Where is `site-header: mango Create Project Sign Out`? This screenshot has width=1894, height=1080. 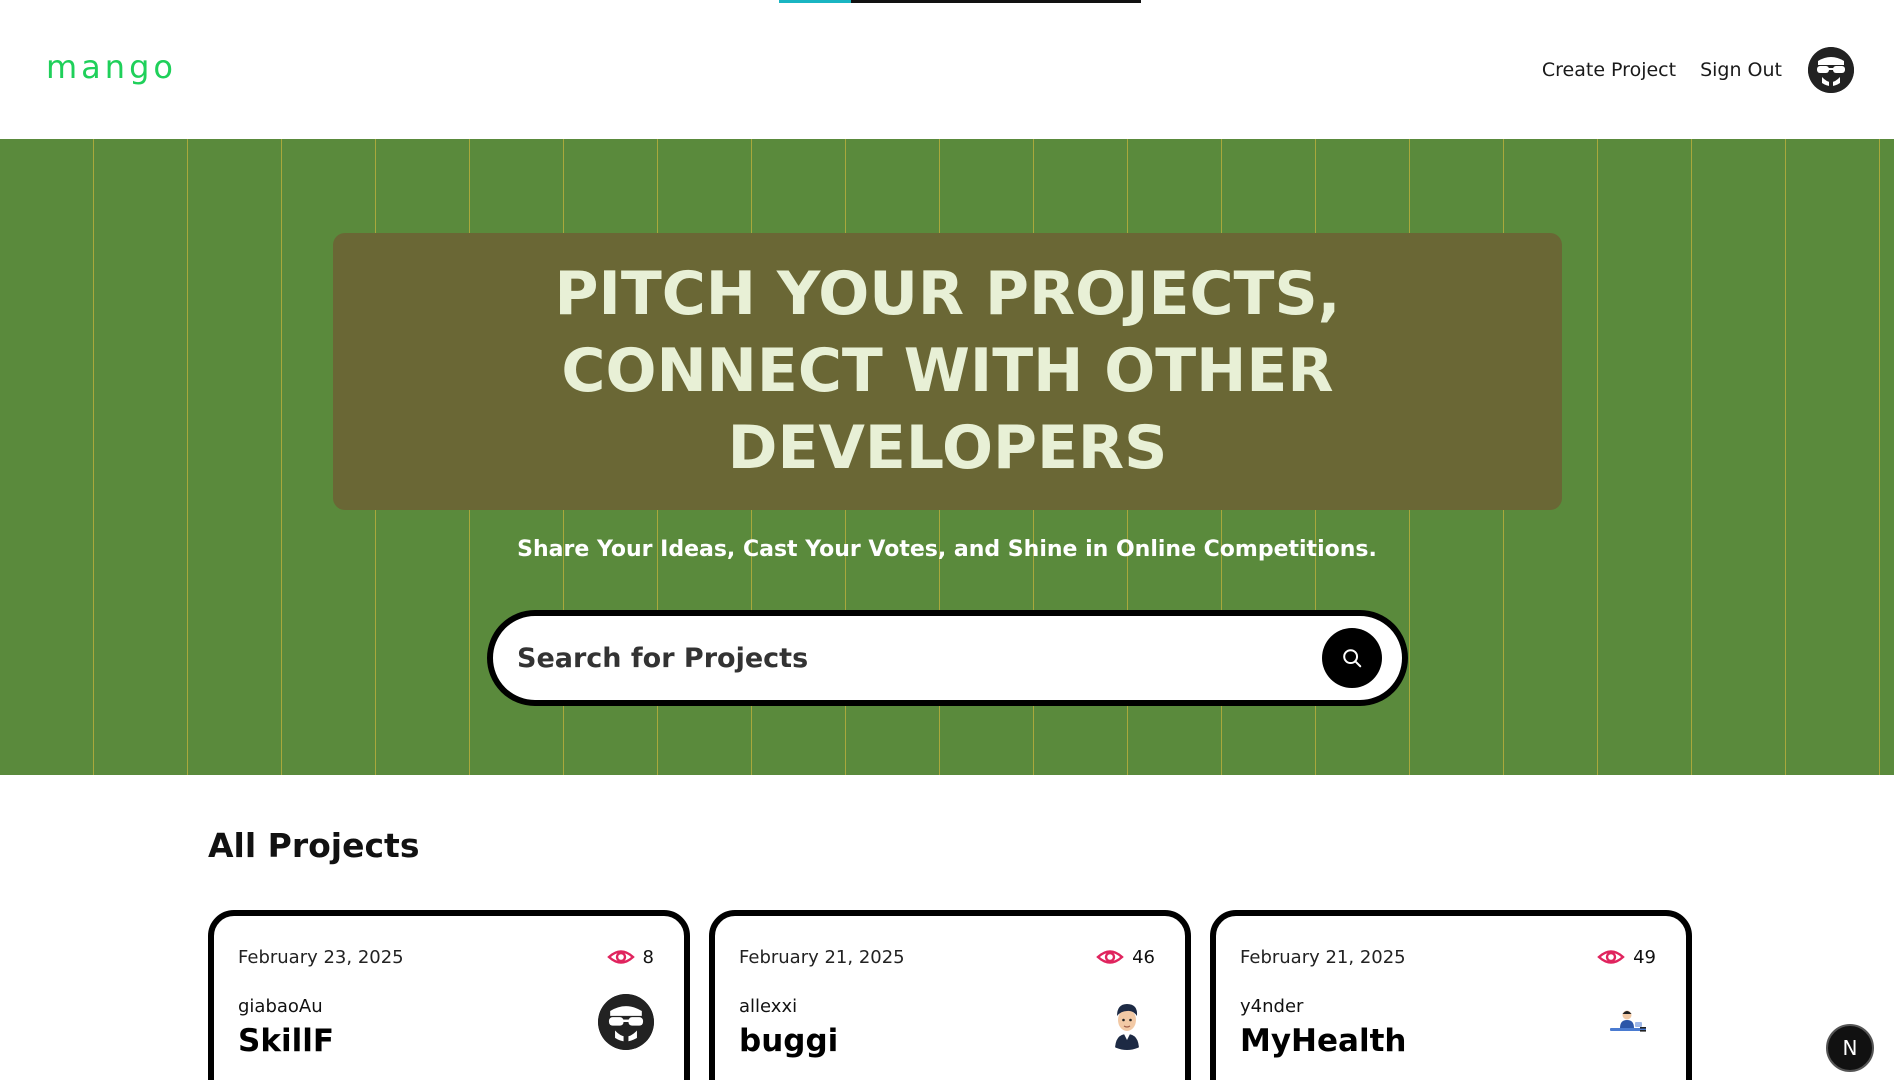 site-header: mango Create Project Sign Out is located at coordinates (947, 69).